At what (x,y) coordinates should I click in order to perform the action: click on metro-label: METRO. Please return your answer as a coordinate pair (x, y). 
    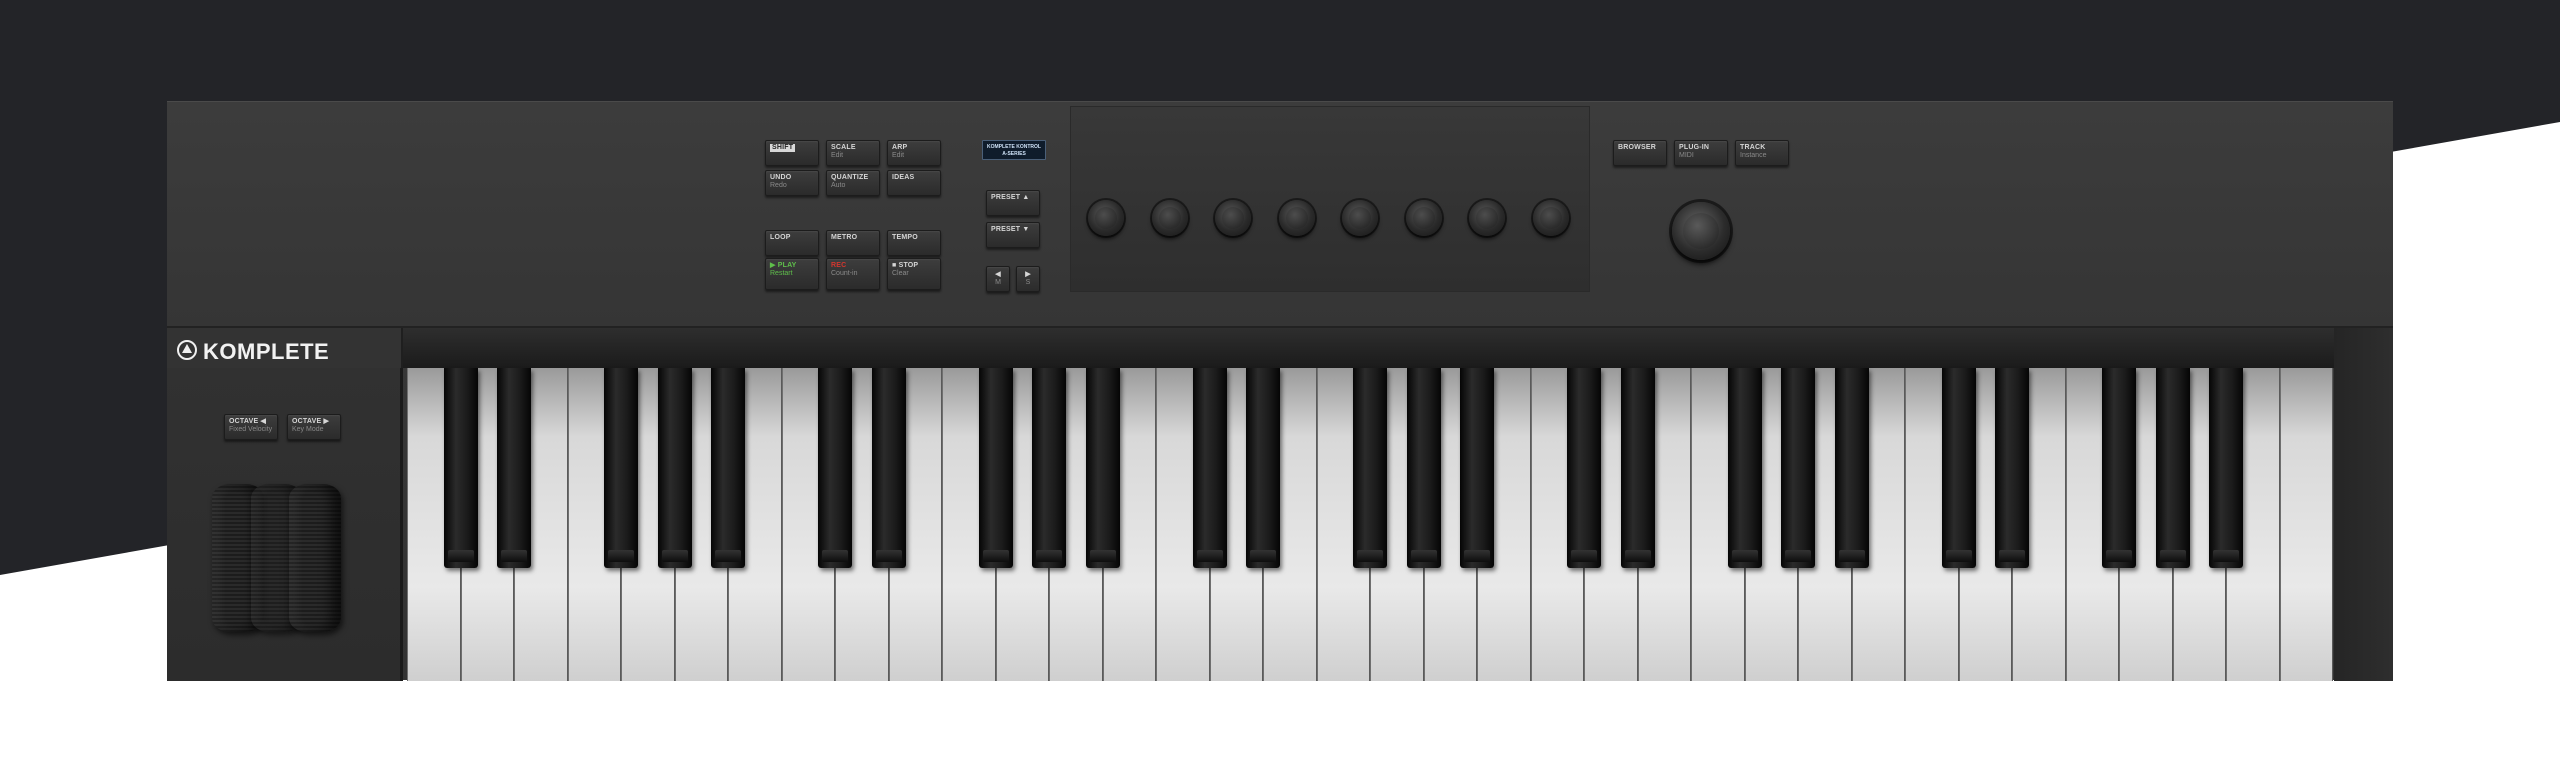
    Looking at the image, I should click on (844, 237).